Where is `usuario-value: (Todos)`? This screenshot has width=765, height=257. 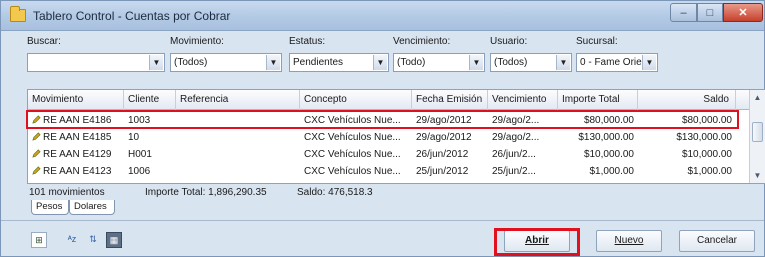 usuario-value: (Todos) is located at coordinates (511, 62).